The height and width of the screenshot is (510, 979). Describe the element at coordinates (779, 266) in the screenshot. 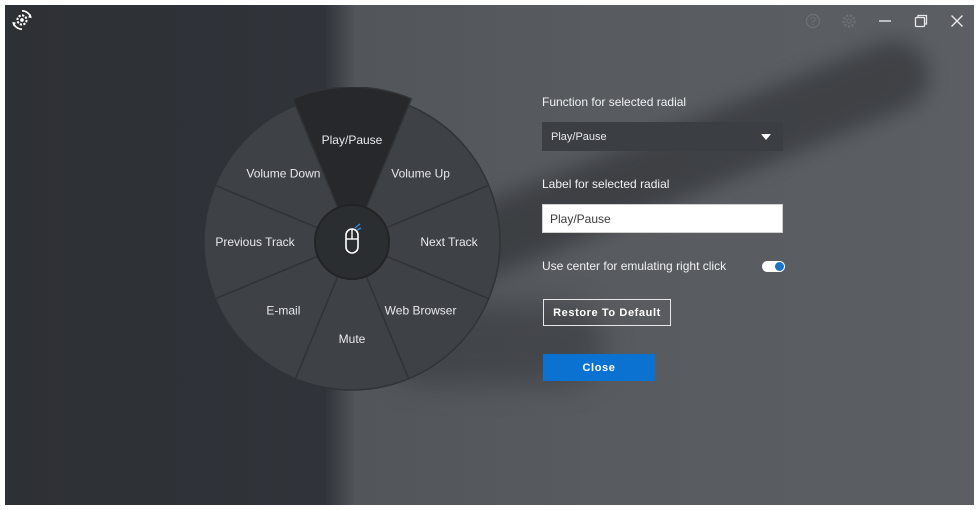

I see `toggle-knob` at that location.